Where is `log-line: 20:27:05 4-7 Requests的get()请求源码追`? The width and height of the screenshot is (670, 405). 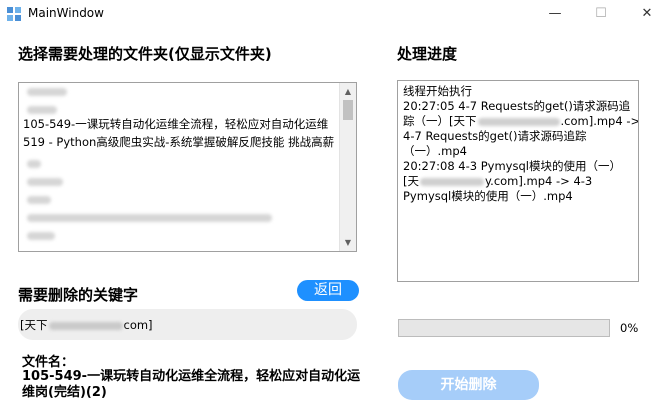 log-line: 20:27:05 4-7 Requests的get()请求源码追 is located at coordinates (517, 106).